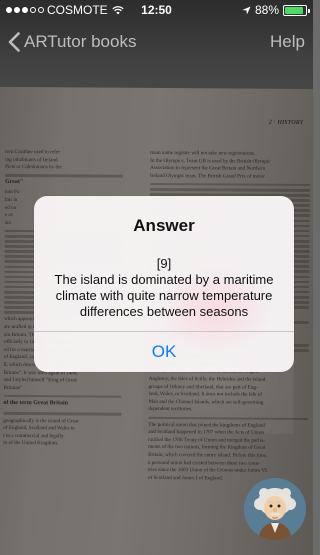  I want to click on wifi-icon, so click(118, 10).